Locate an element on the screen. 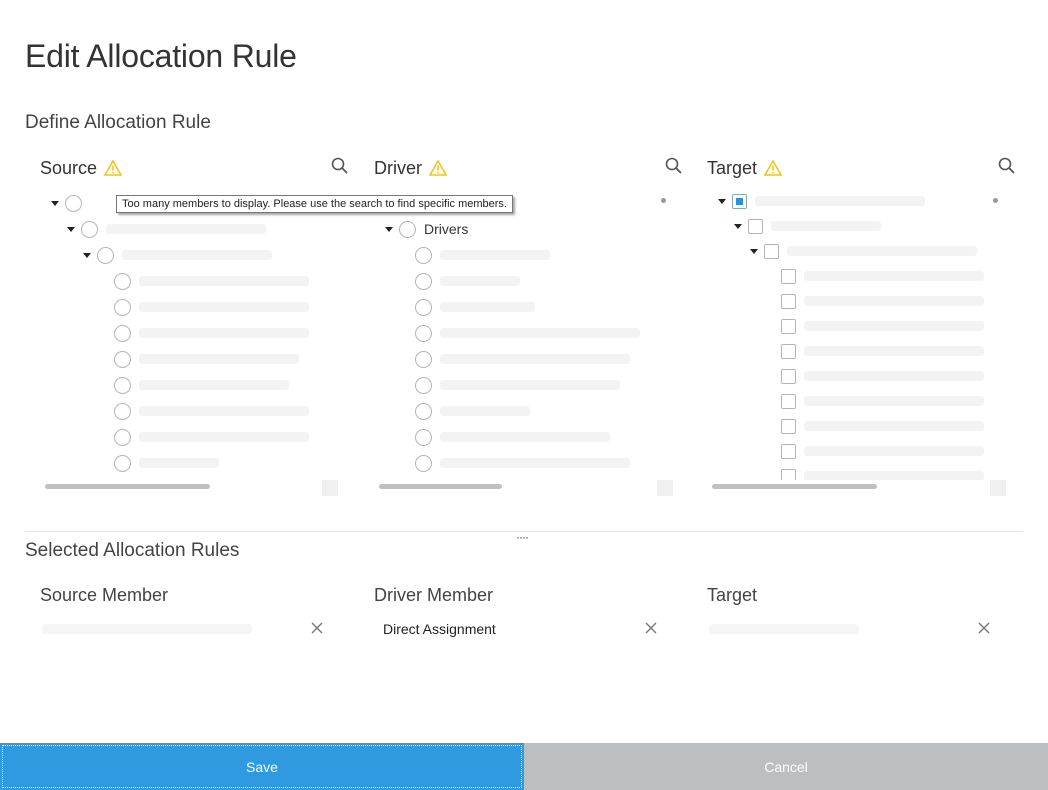 The width and height of the screenshot is (1048, 790). driver-search-icon is located at coordinates (674, 166).